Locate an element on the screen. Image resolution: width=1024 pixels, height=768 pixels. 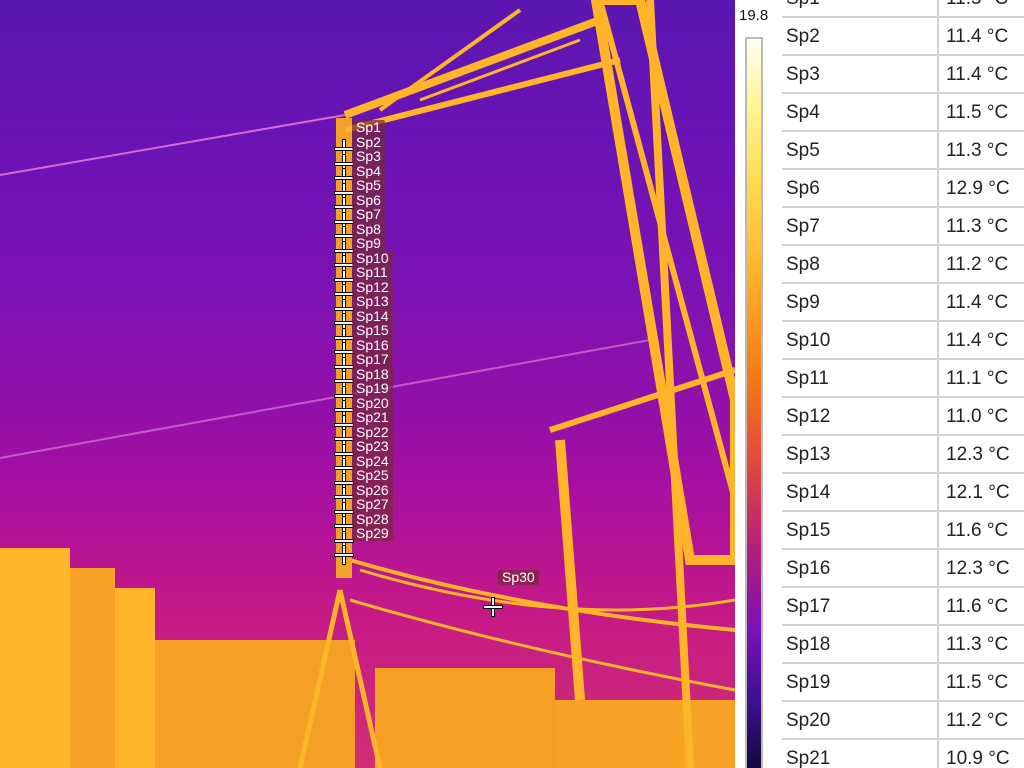
table-row: Sp7 11.3 °C is located at coordinates (903, 227).